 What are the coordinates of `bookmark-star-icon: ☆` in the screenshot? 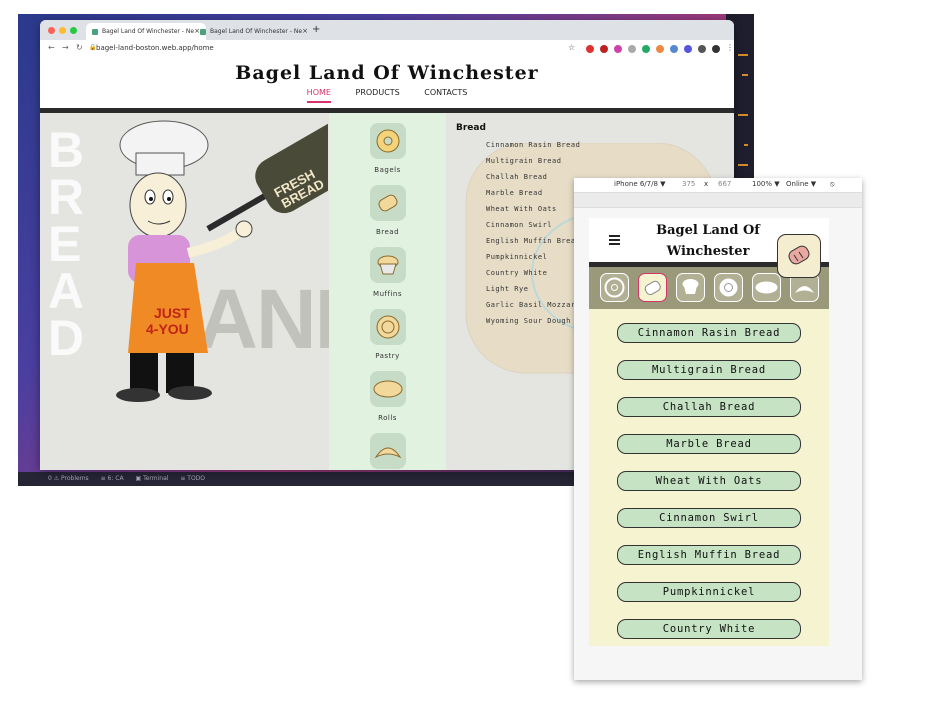 It's located at (571, 47).